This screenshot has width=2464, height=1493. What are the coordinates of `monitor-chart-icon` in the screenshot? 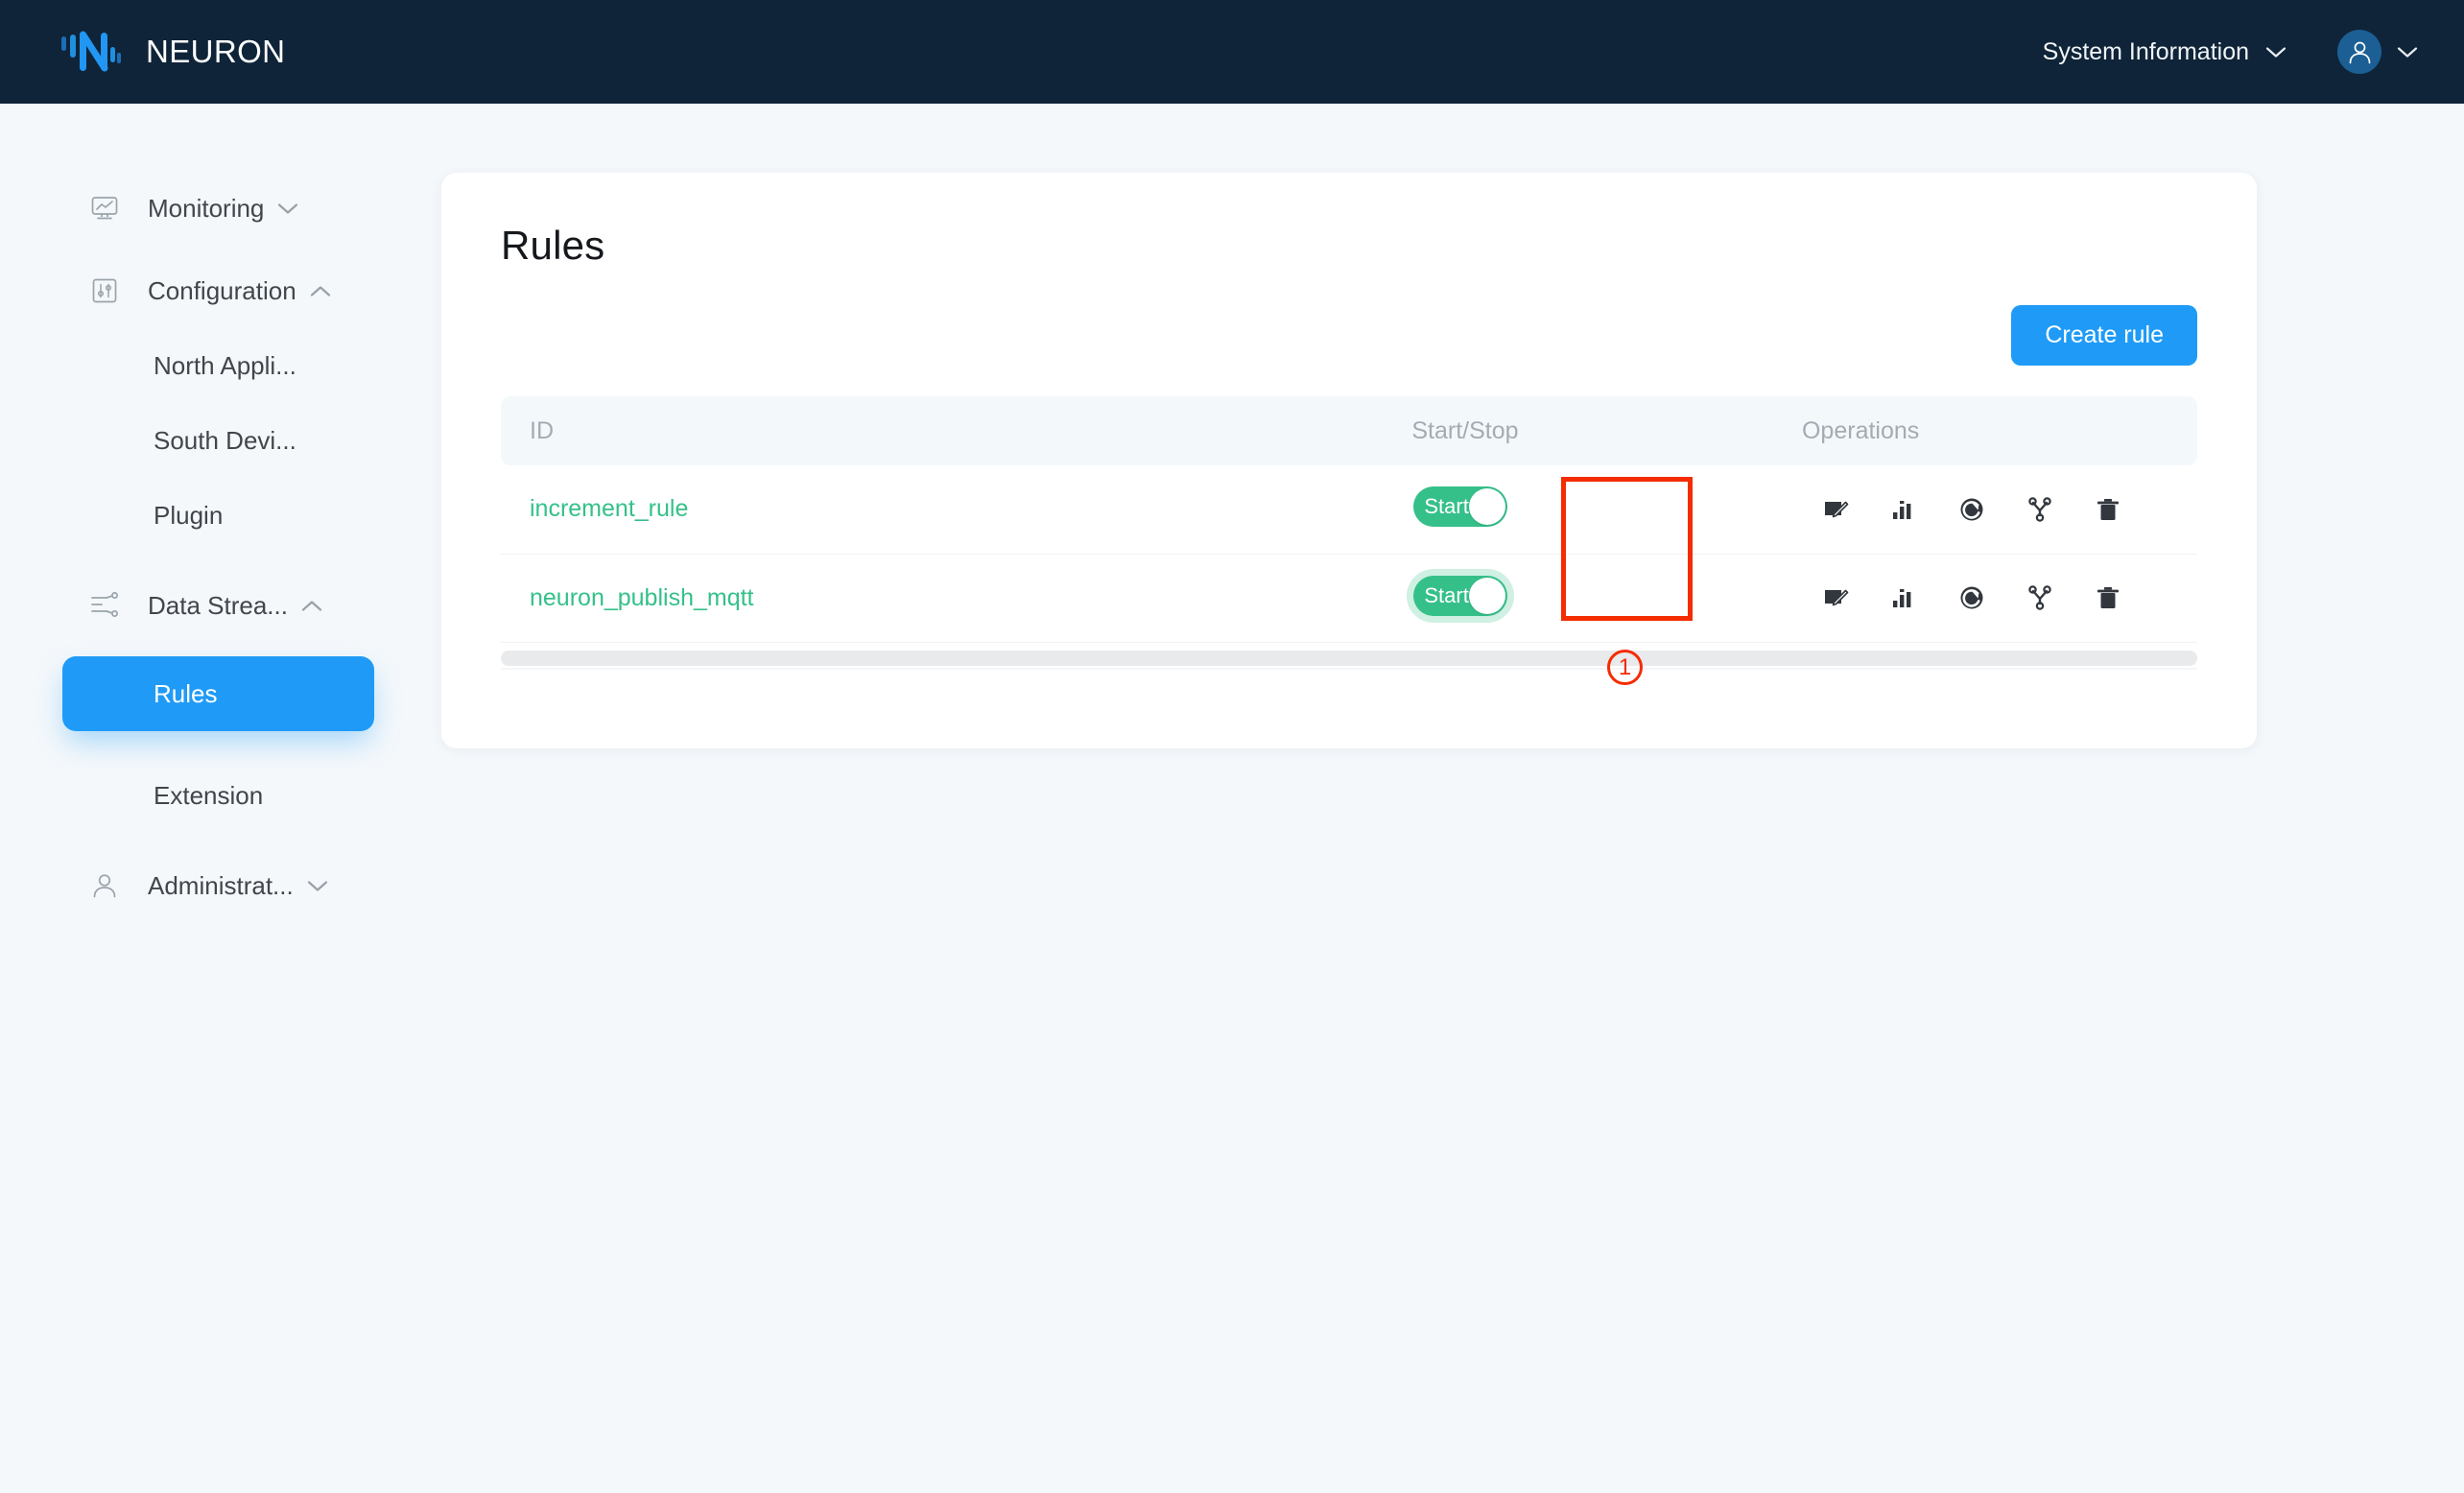 It's located at (104, 208).